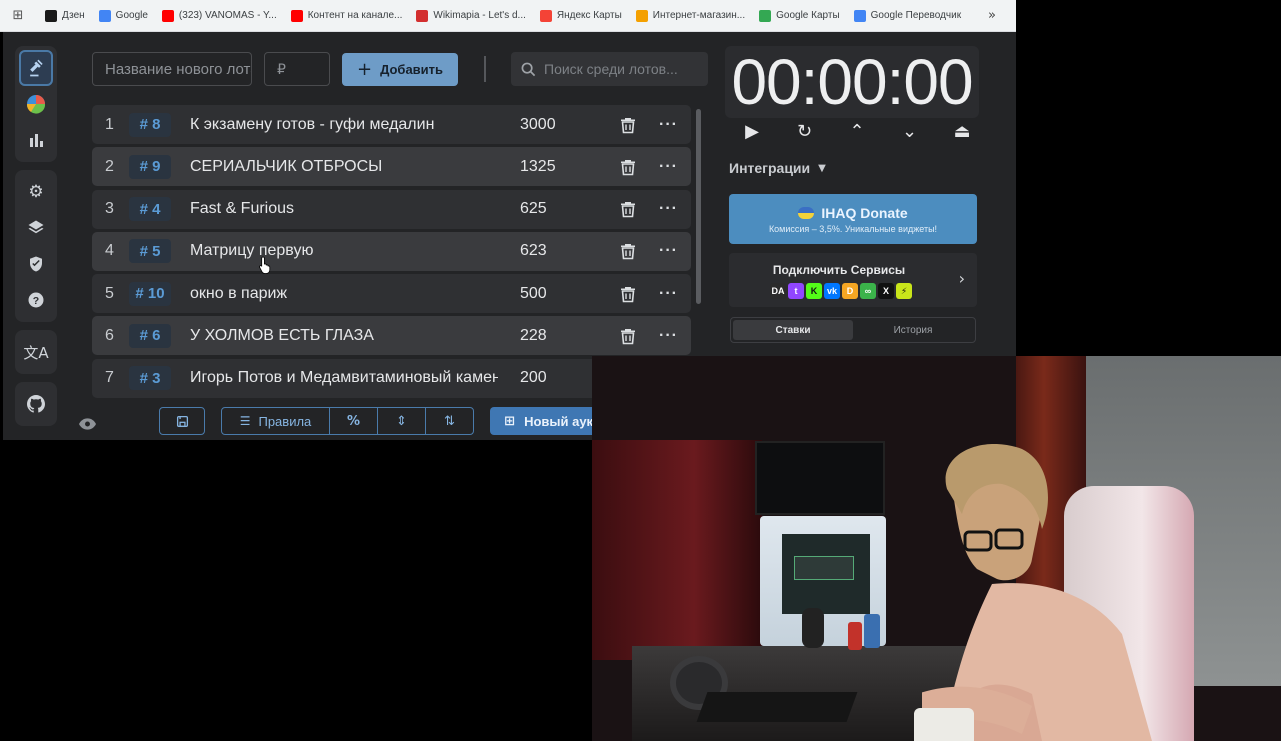 The height and width of the screenshot is (741, 1281). Describe the element at coordinates (904, 291) in the screenshot. I see `streamelements-icon: ⚡` at that location.